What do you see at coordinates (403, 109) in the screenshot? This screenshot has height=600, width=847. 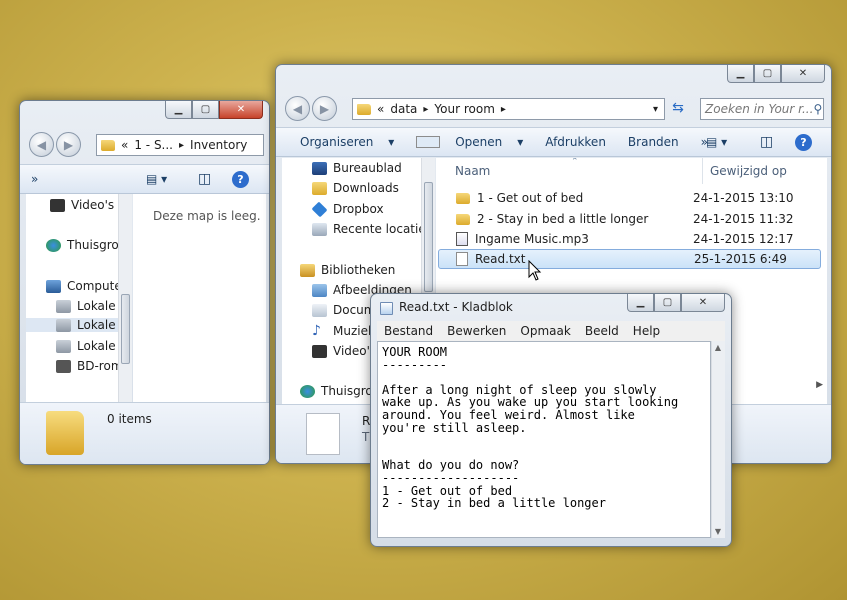 I see `address-segment: data` at bounding box center [403, 109].